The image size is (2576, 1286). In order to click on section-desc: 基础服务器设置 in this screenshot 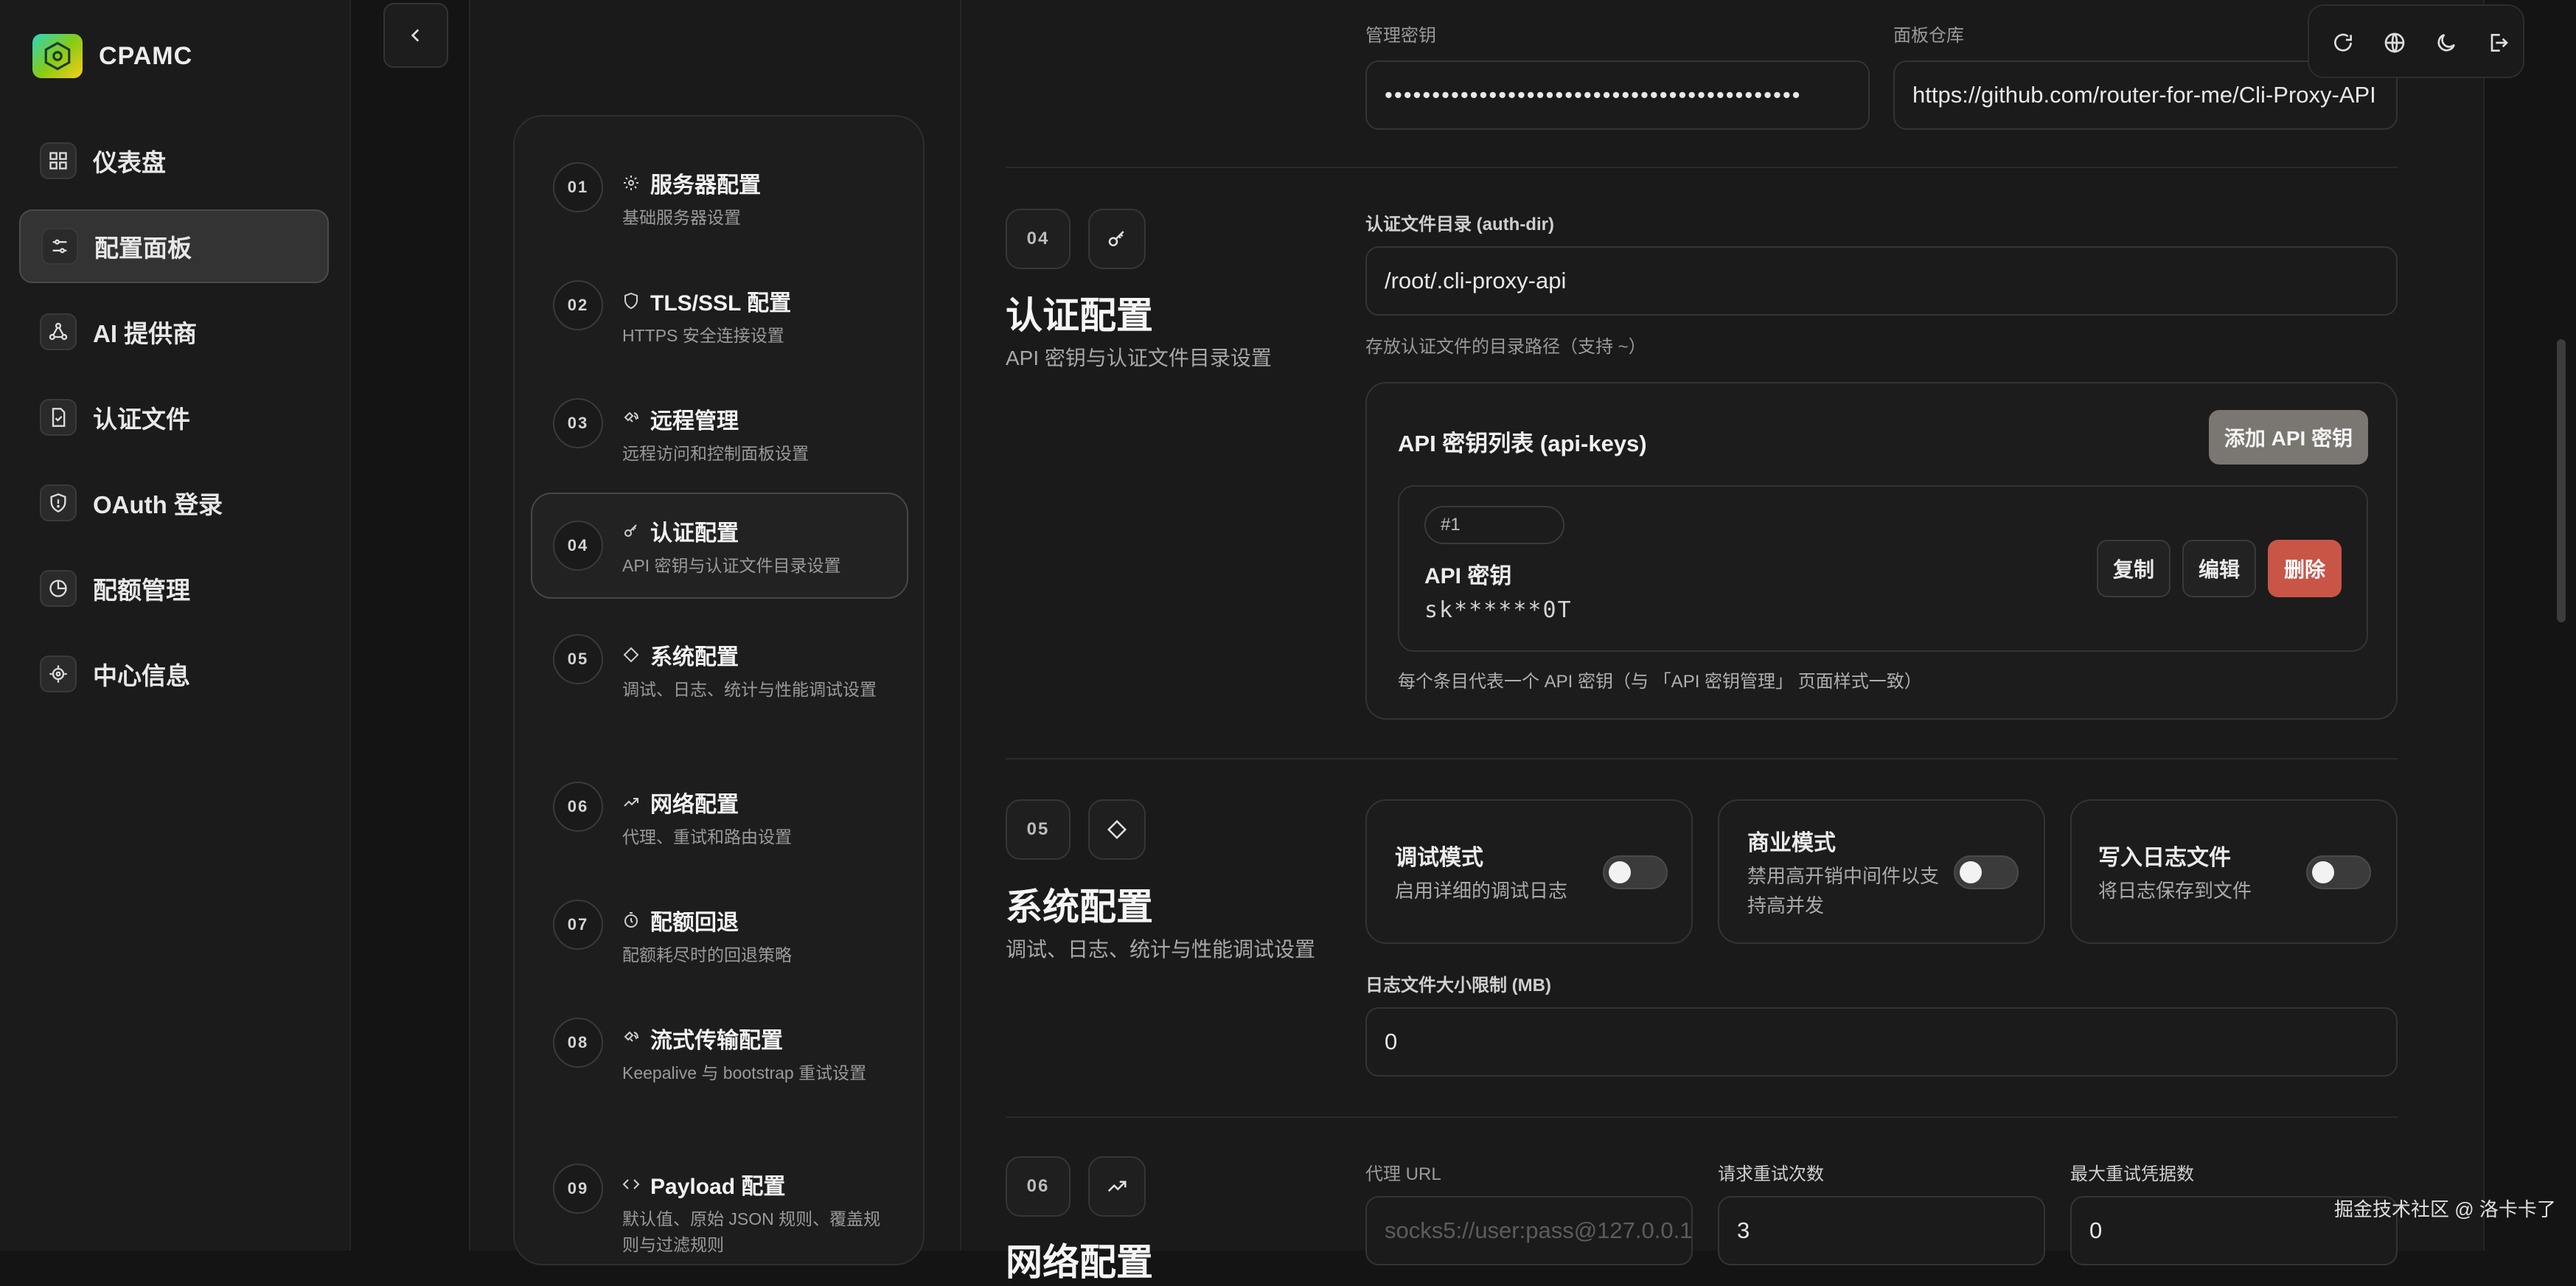, I will do `click(682, 217)`.